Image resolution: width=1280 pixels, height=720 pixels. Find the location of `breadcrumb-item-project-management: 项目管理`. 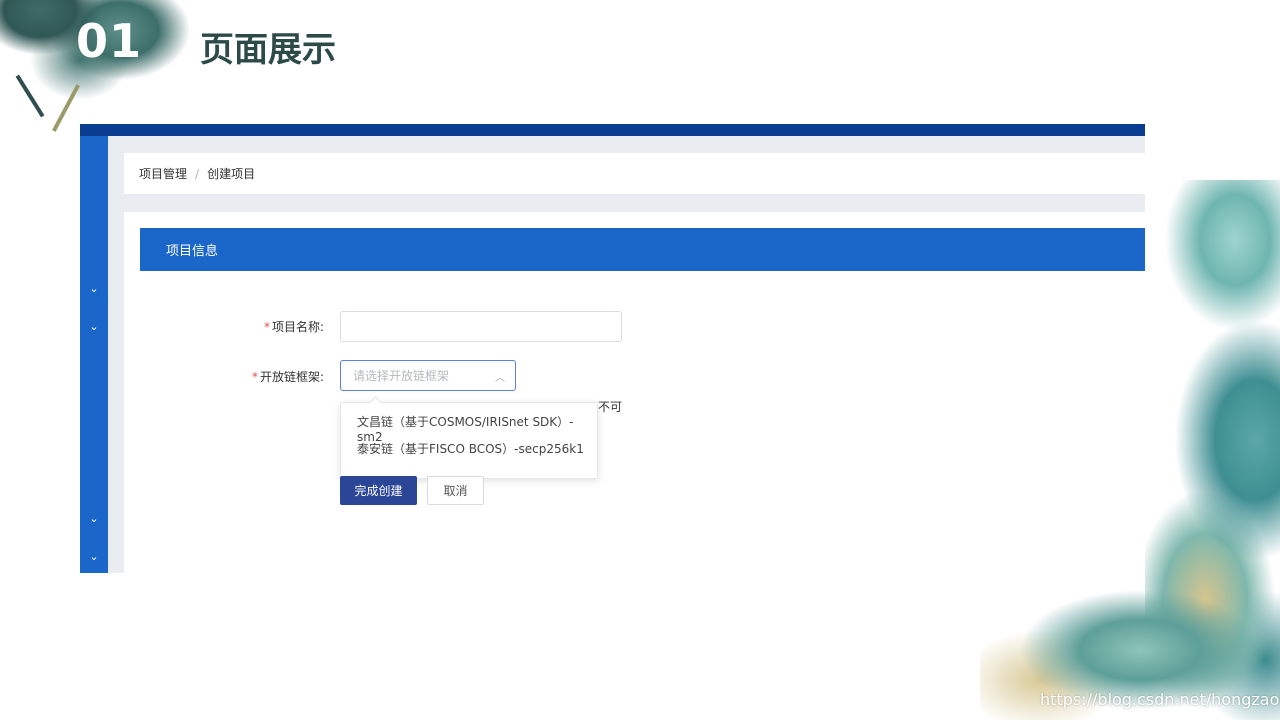

breadcrumb-item-project-management: 项目管理 is located at coordinates (163, 173).